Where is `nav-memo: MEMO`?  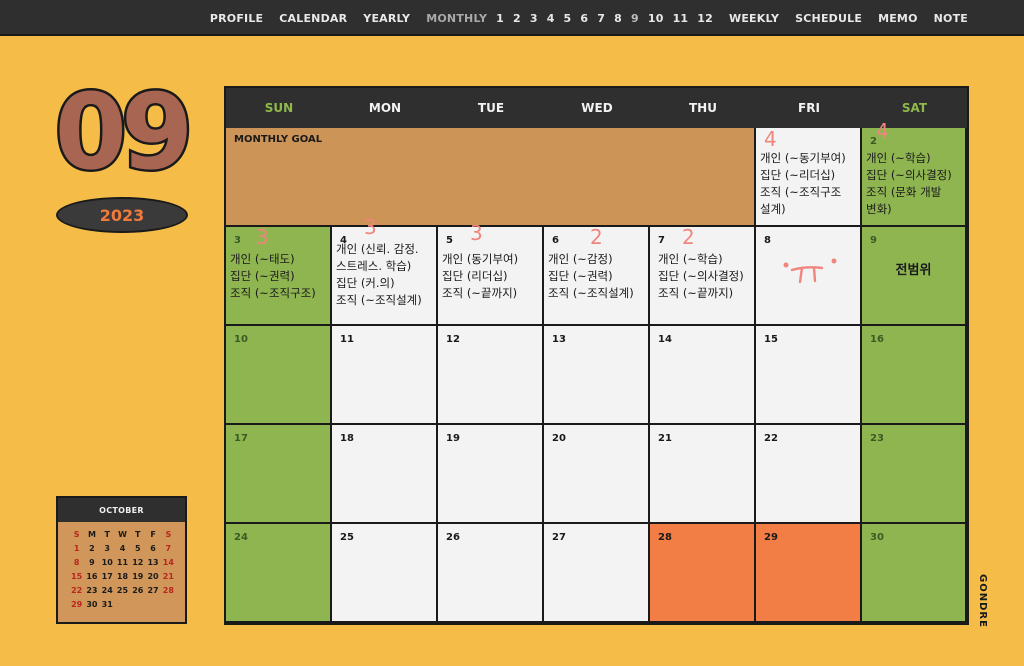
nav-memo: MEMO is located at coordinates (898, 18).